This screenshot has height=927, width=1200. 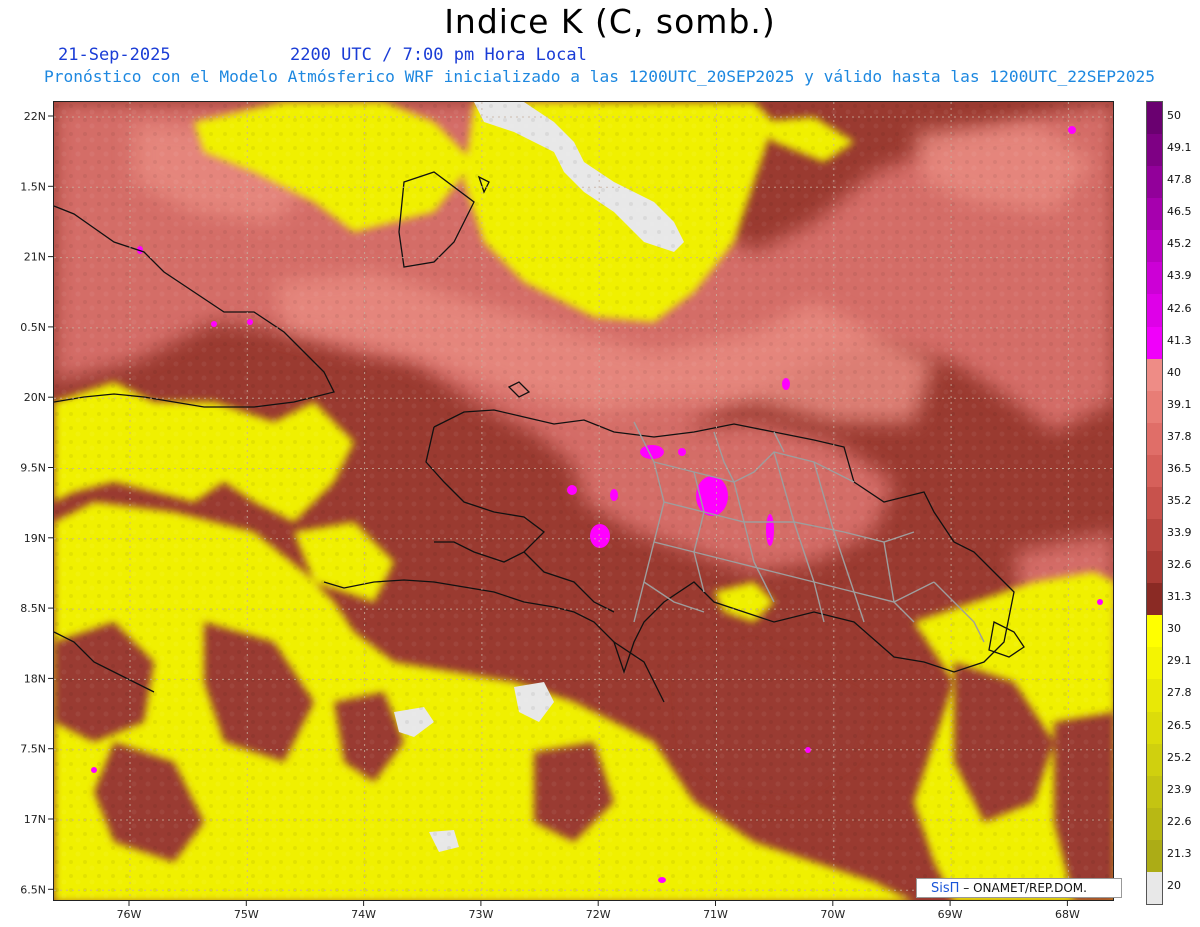 What do you see at coordinates (35, 257) in the screenshot?
I see `y-tick-label: 21N` at bounding box center [35, 257].